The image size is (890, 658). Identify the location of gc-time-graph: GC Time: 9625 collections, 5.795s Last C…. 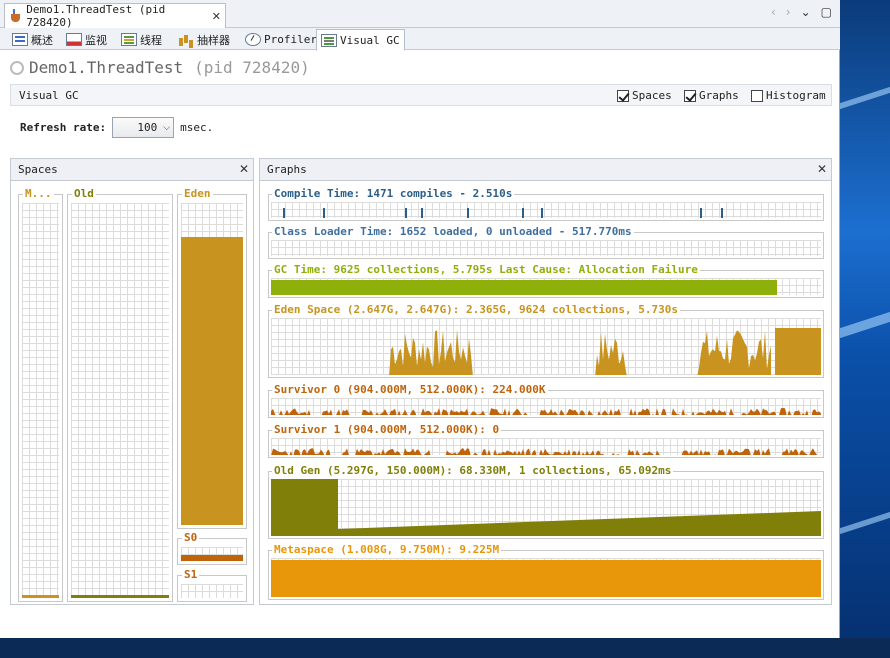
(546, 281).